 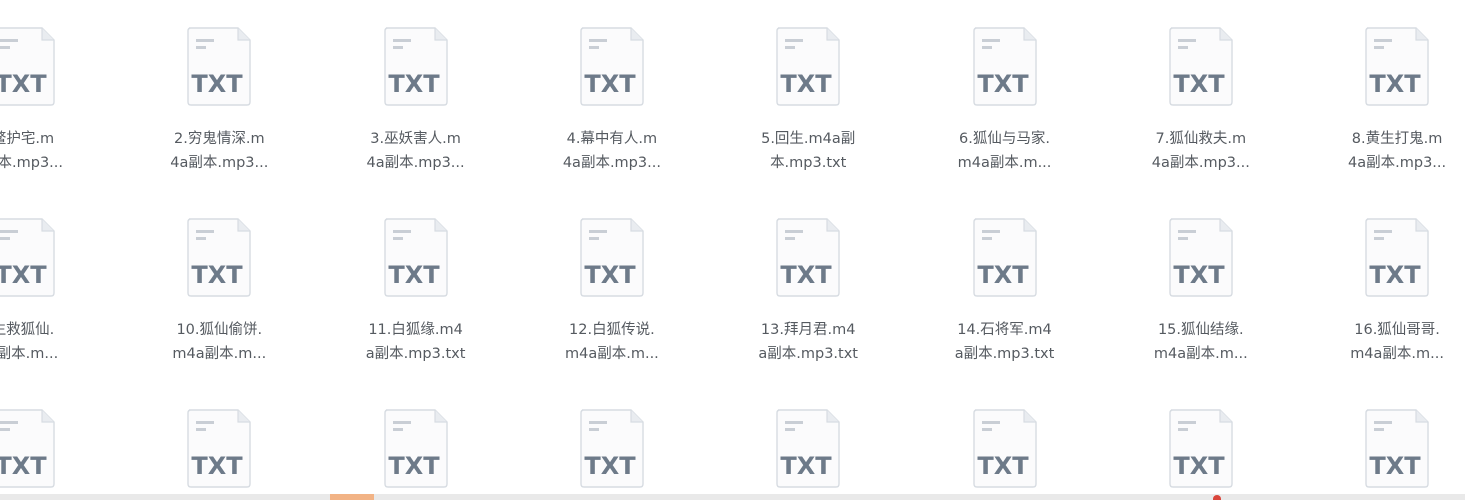 I want to click on file-name-line-2: 本.mp3.txt, so click(x=808, y=163).